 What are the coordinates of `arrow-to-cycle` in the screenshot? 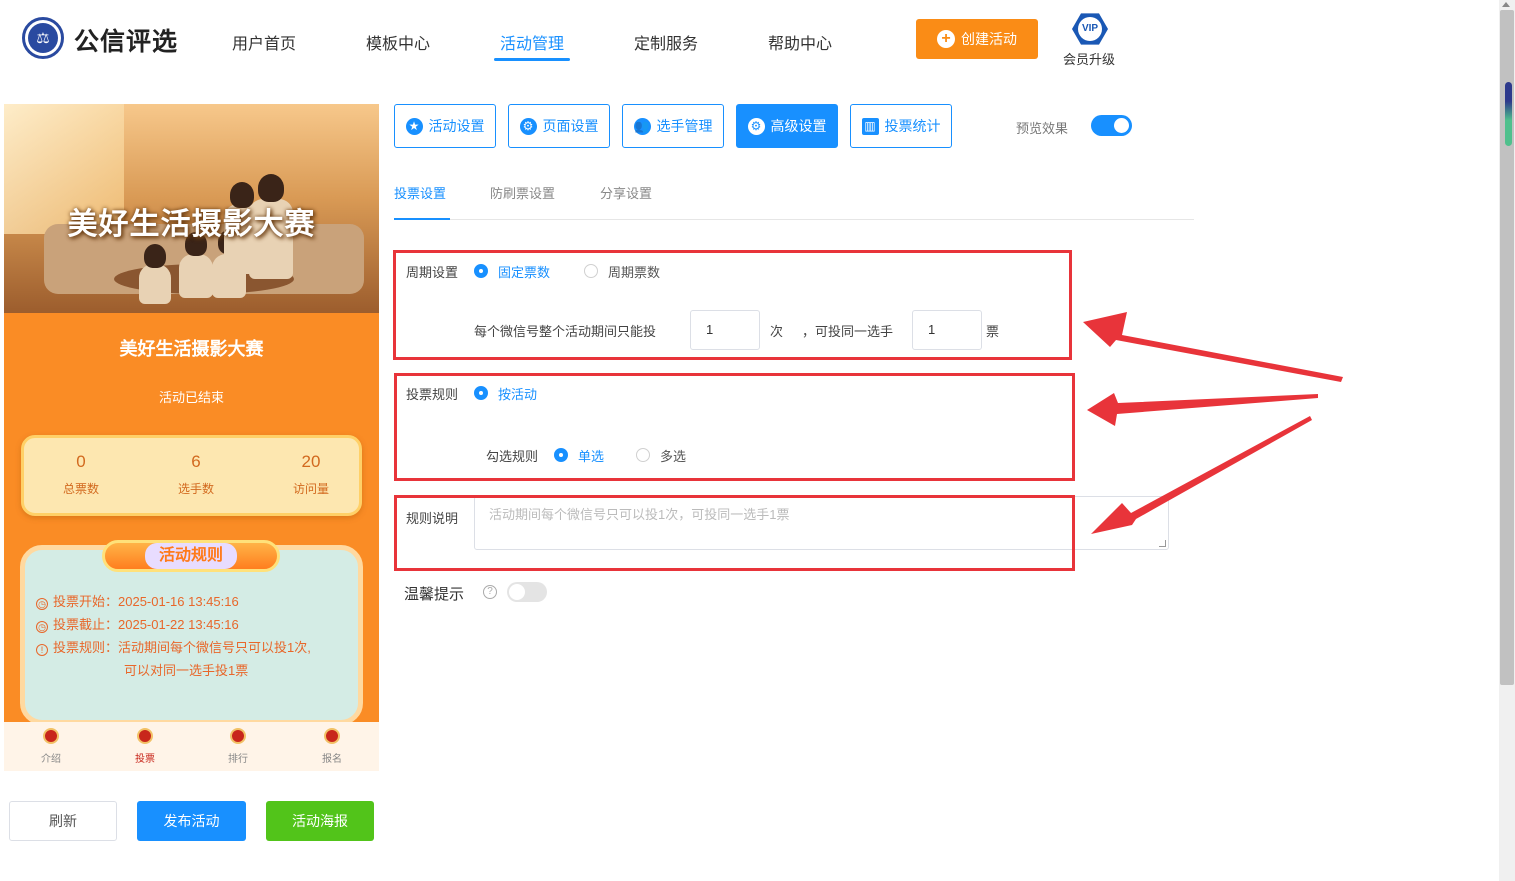 It's located at (1213, 347).